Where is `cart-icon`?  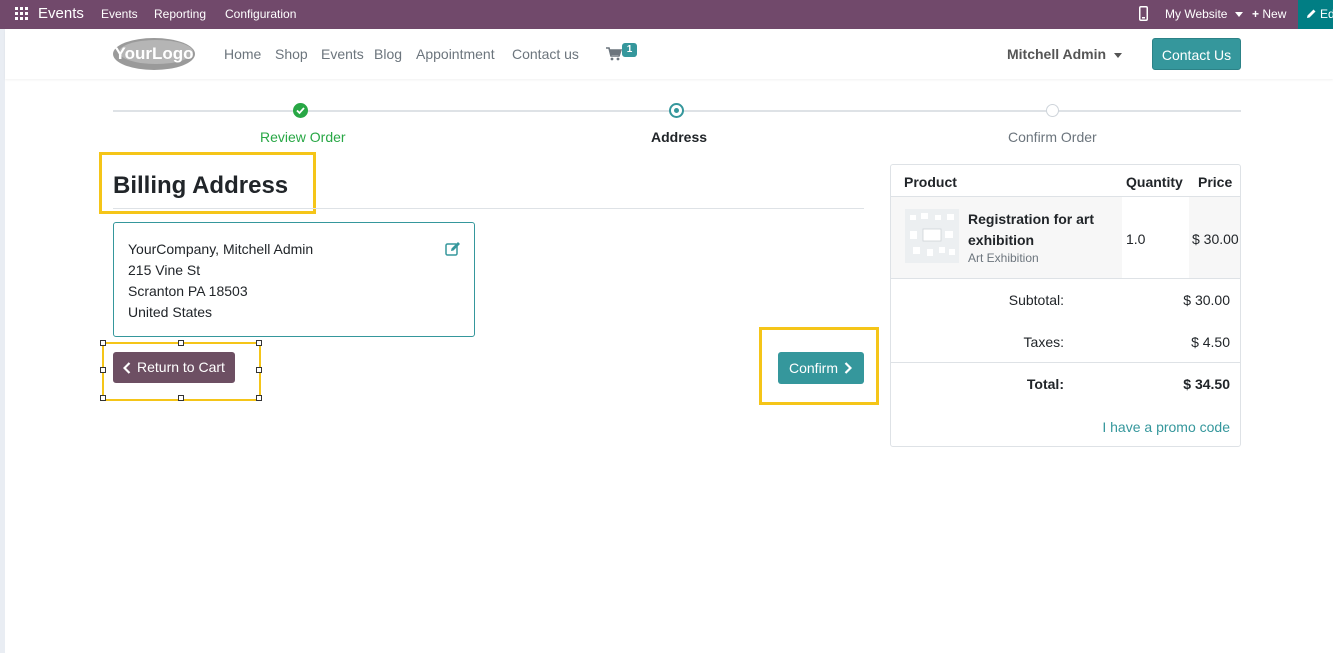
cart-icon is located at coordinates (614, 54).